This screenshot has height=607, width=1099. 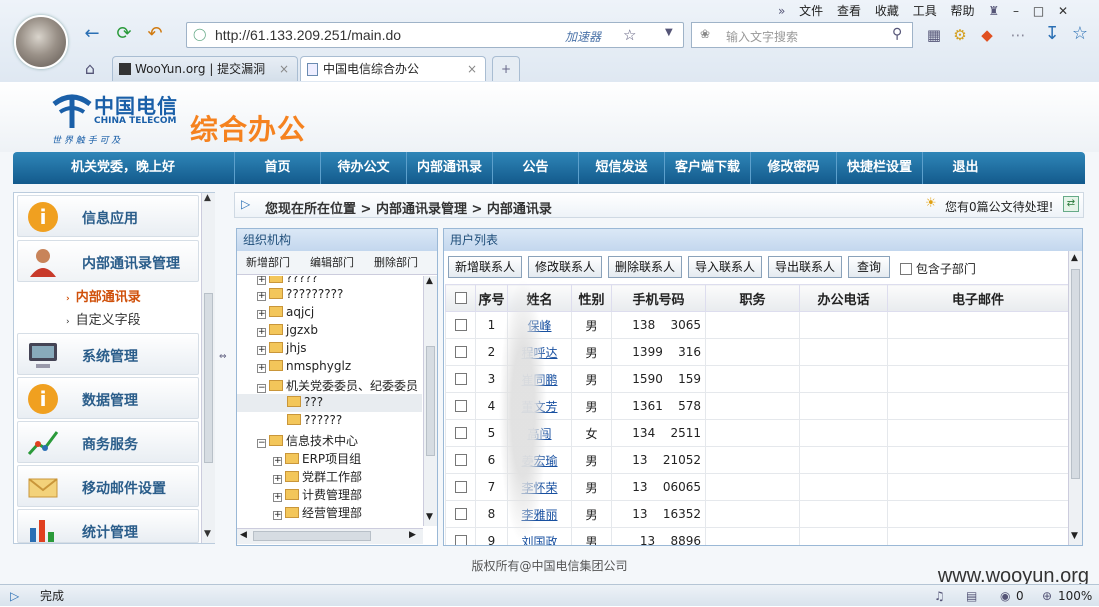 I want to click on org-hscrollbar: ◀ ▶, so click(x=330, y=536).